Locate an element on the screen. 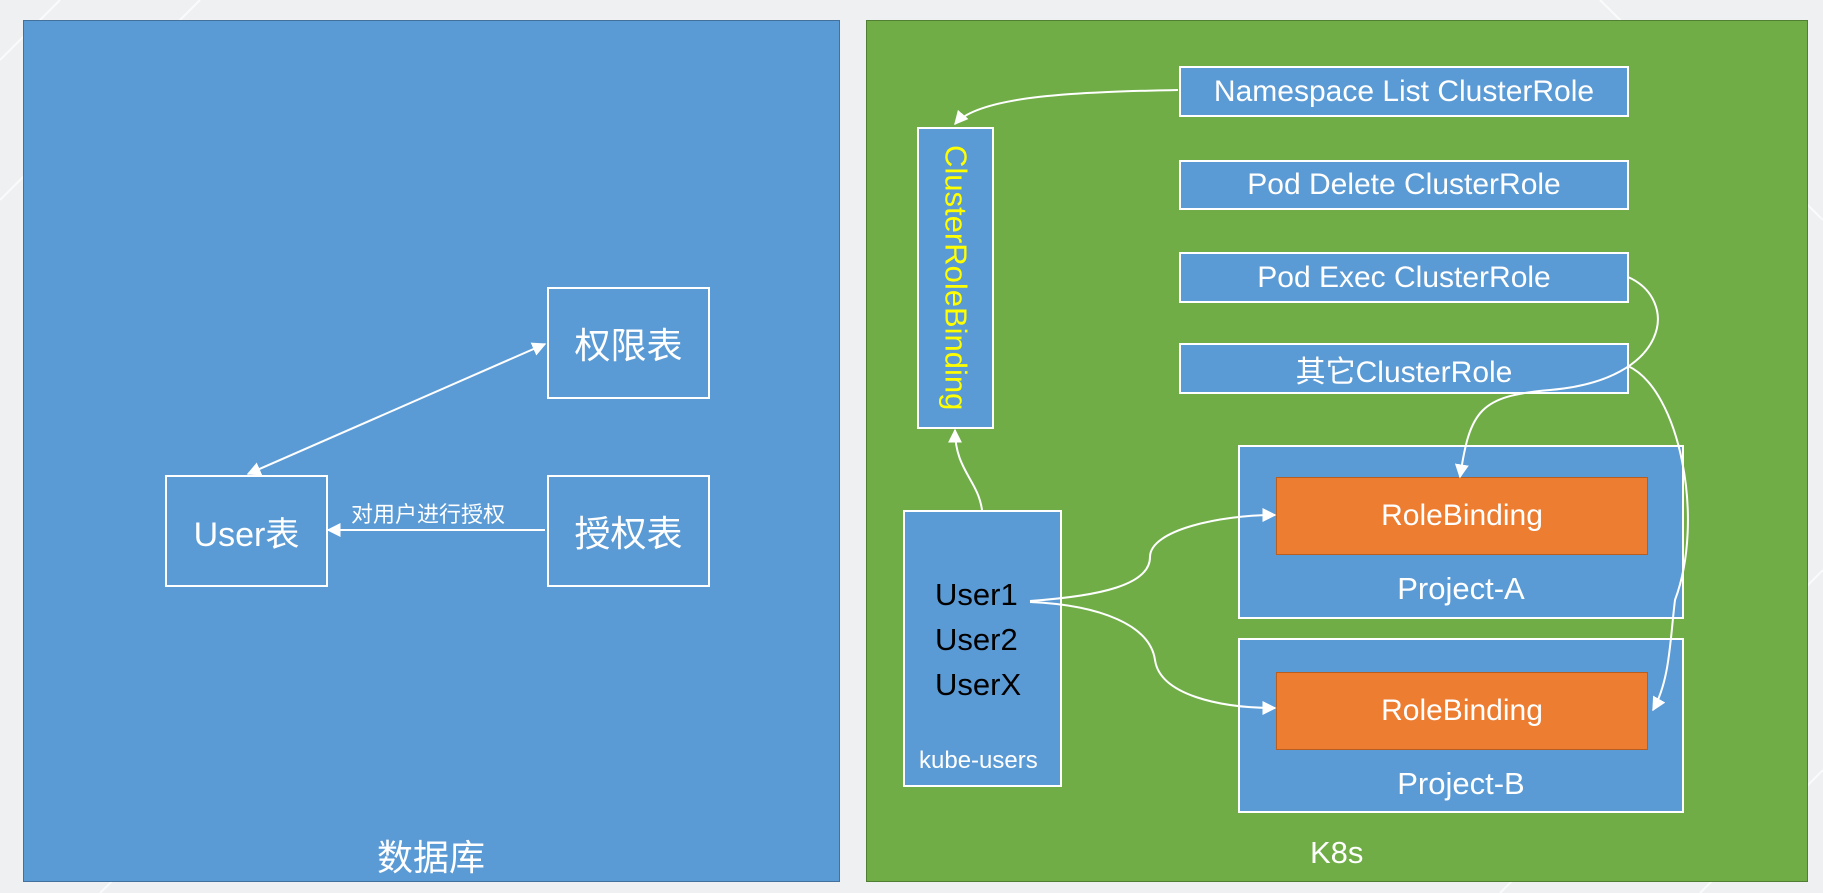  other-to-rolebinding-b-arrow is located at coordinates (1658, 538).